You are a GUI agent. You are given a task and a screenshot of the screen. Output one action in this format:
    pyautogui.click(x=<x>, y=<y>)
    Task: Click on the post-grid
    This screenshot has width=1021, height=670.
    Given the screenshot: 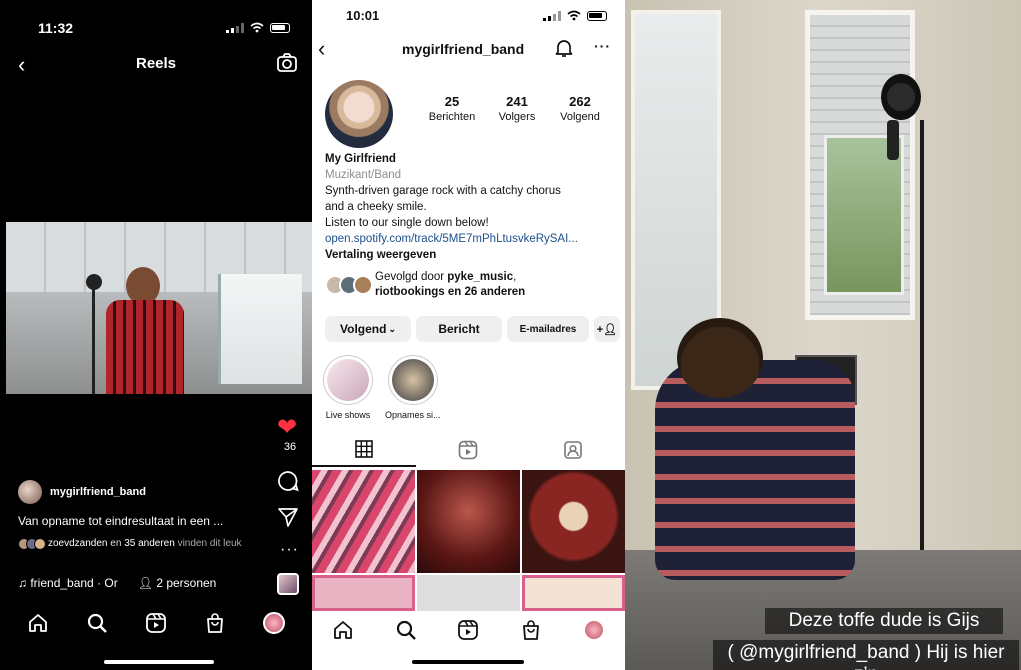 What is the action you would take?
    pyautogui.click(x=468, y=540)
    